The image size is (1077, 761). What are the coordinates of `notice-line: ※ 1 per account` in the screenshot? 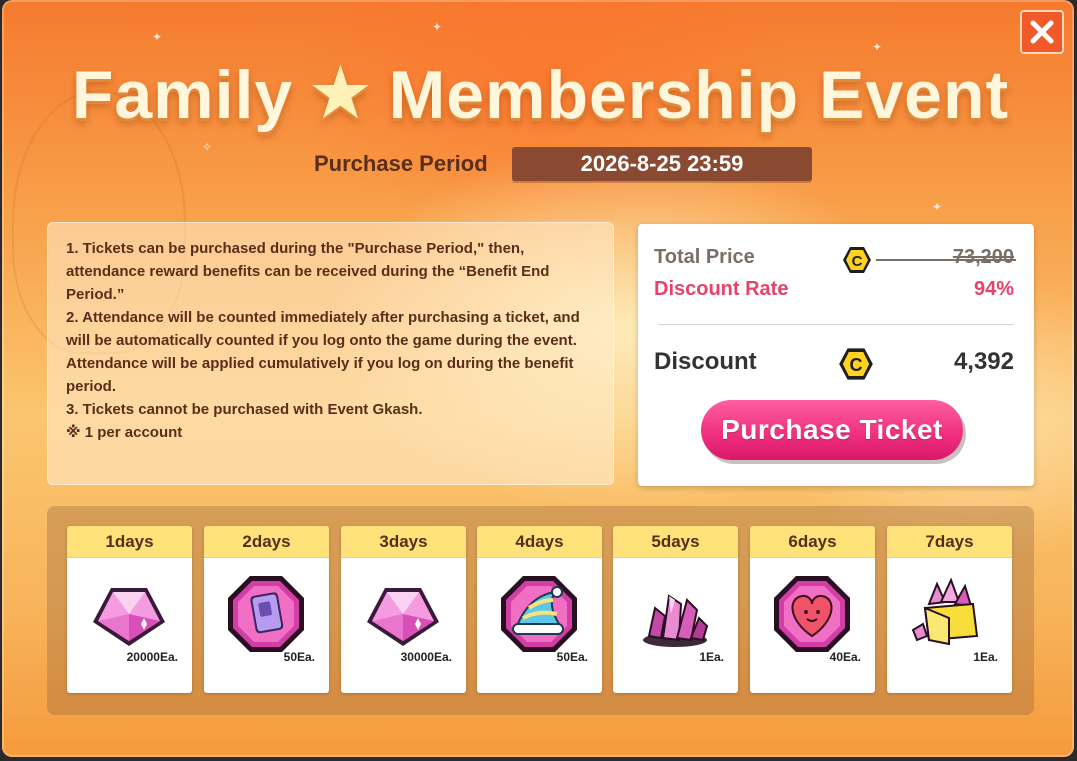 It's located at (124, 432).